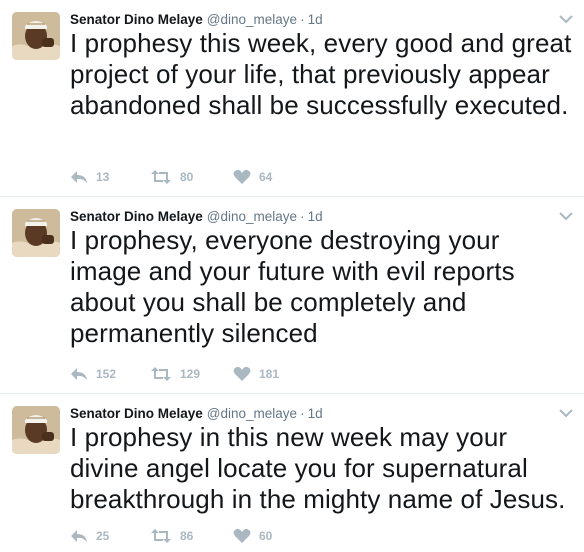 This screenshot has height=552, width=584. I want to click on retweet-button: 129, so click(175, 374).